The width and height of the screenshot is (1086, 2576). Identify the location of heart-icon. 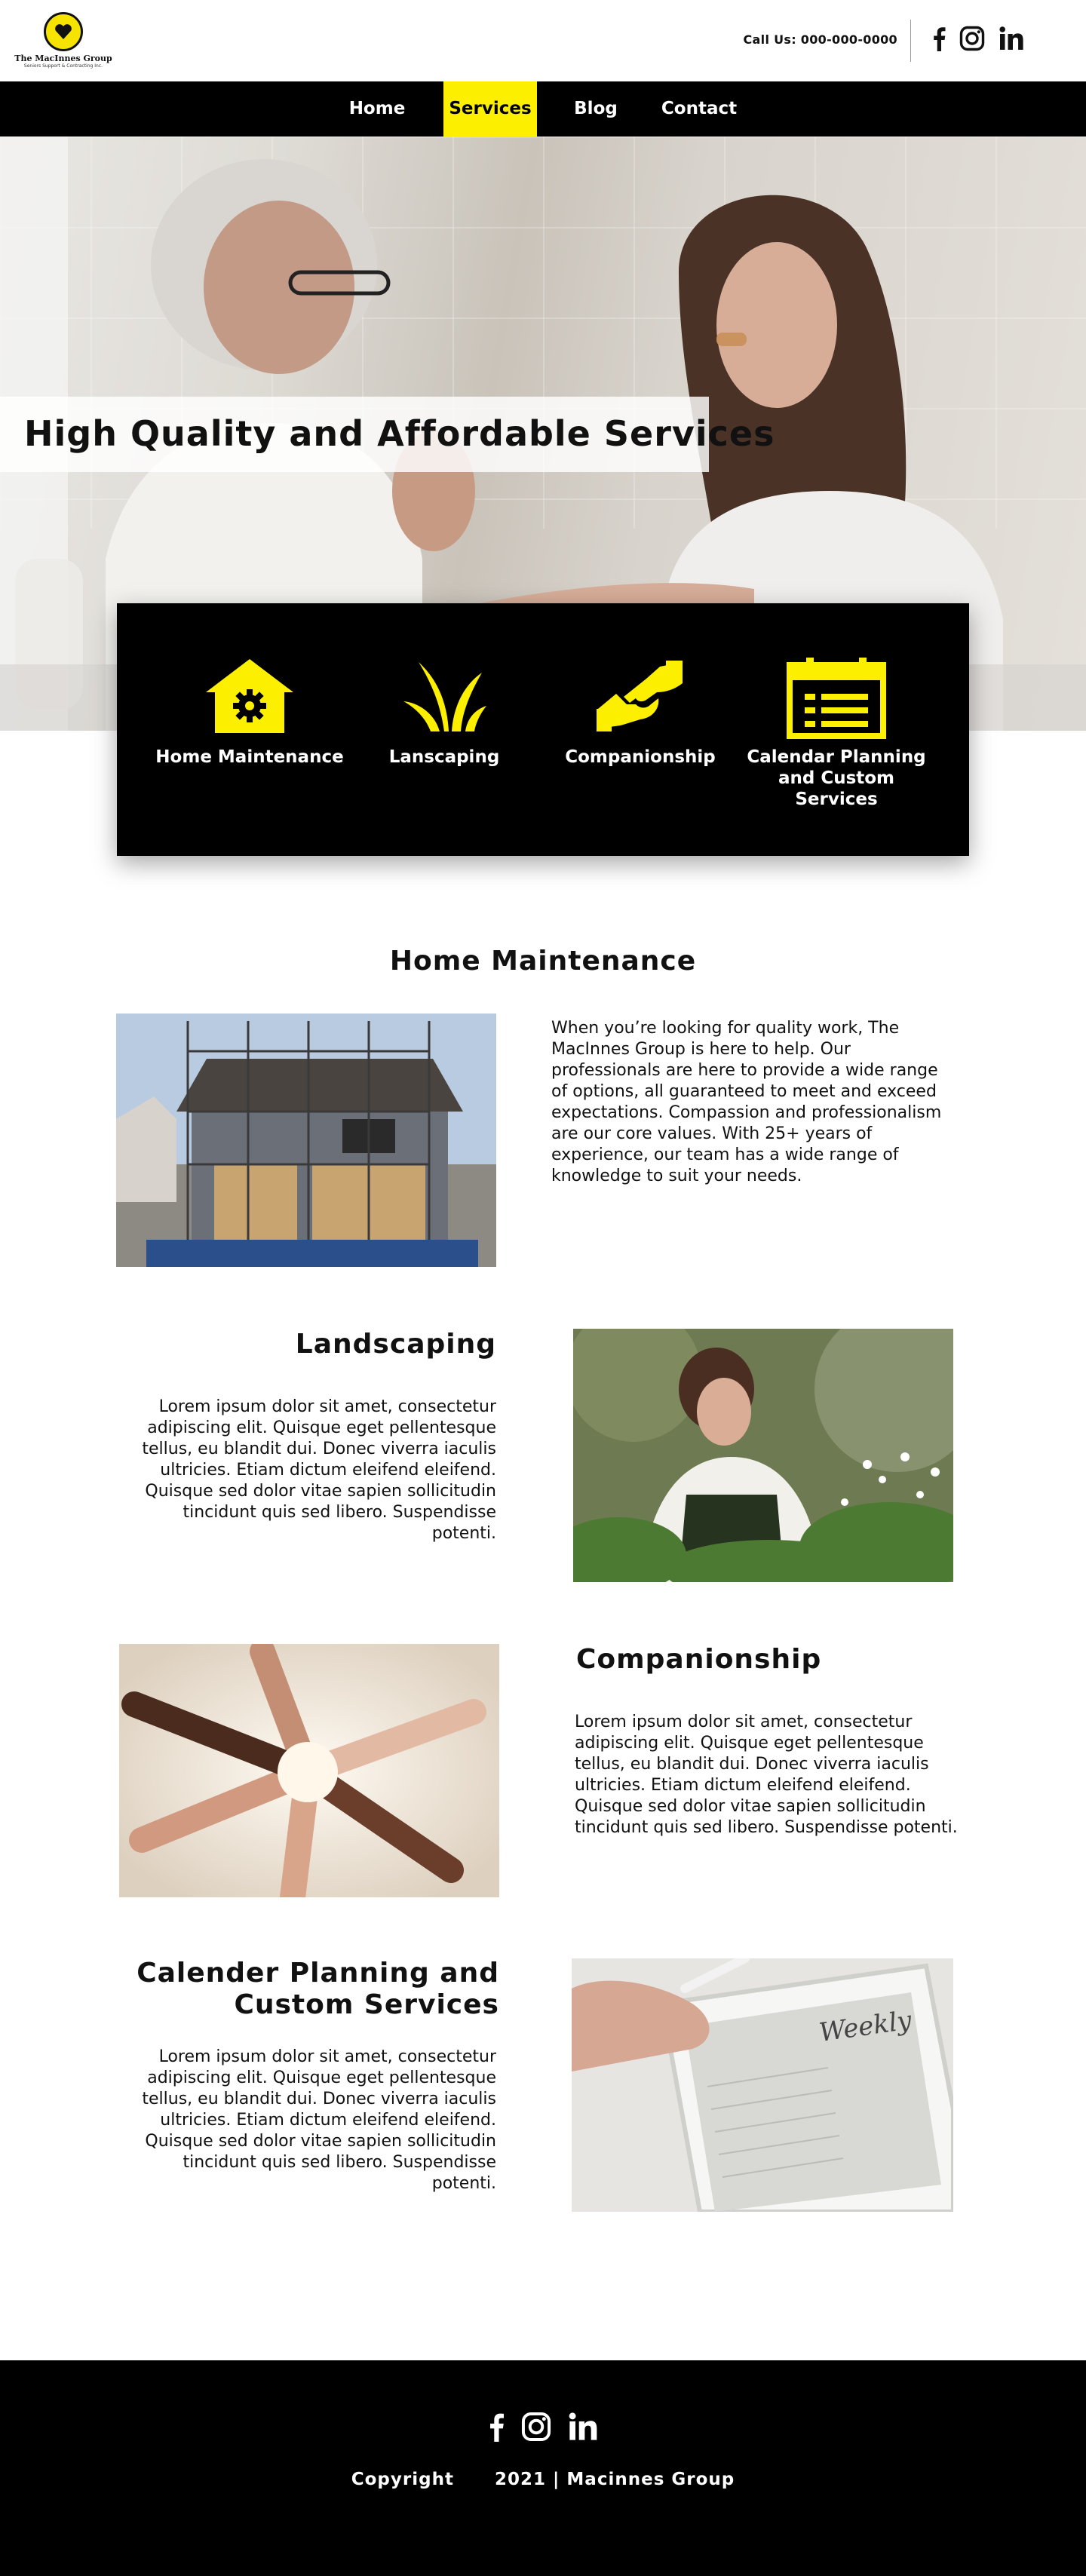
(63, 31).